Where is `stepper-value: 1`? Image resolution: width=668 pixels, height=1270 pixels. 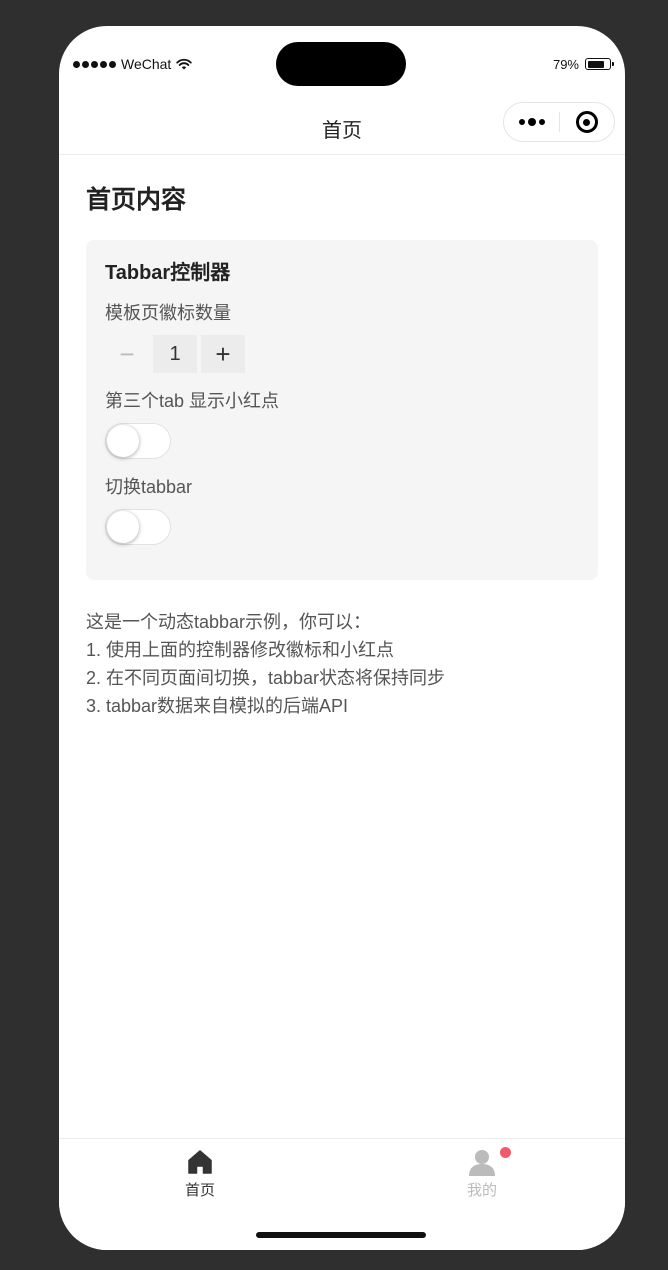
stepper-value: 1 is located at coordinates (175, 354).